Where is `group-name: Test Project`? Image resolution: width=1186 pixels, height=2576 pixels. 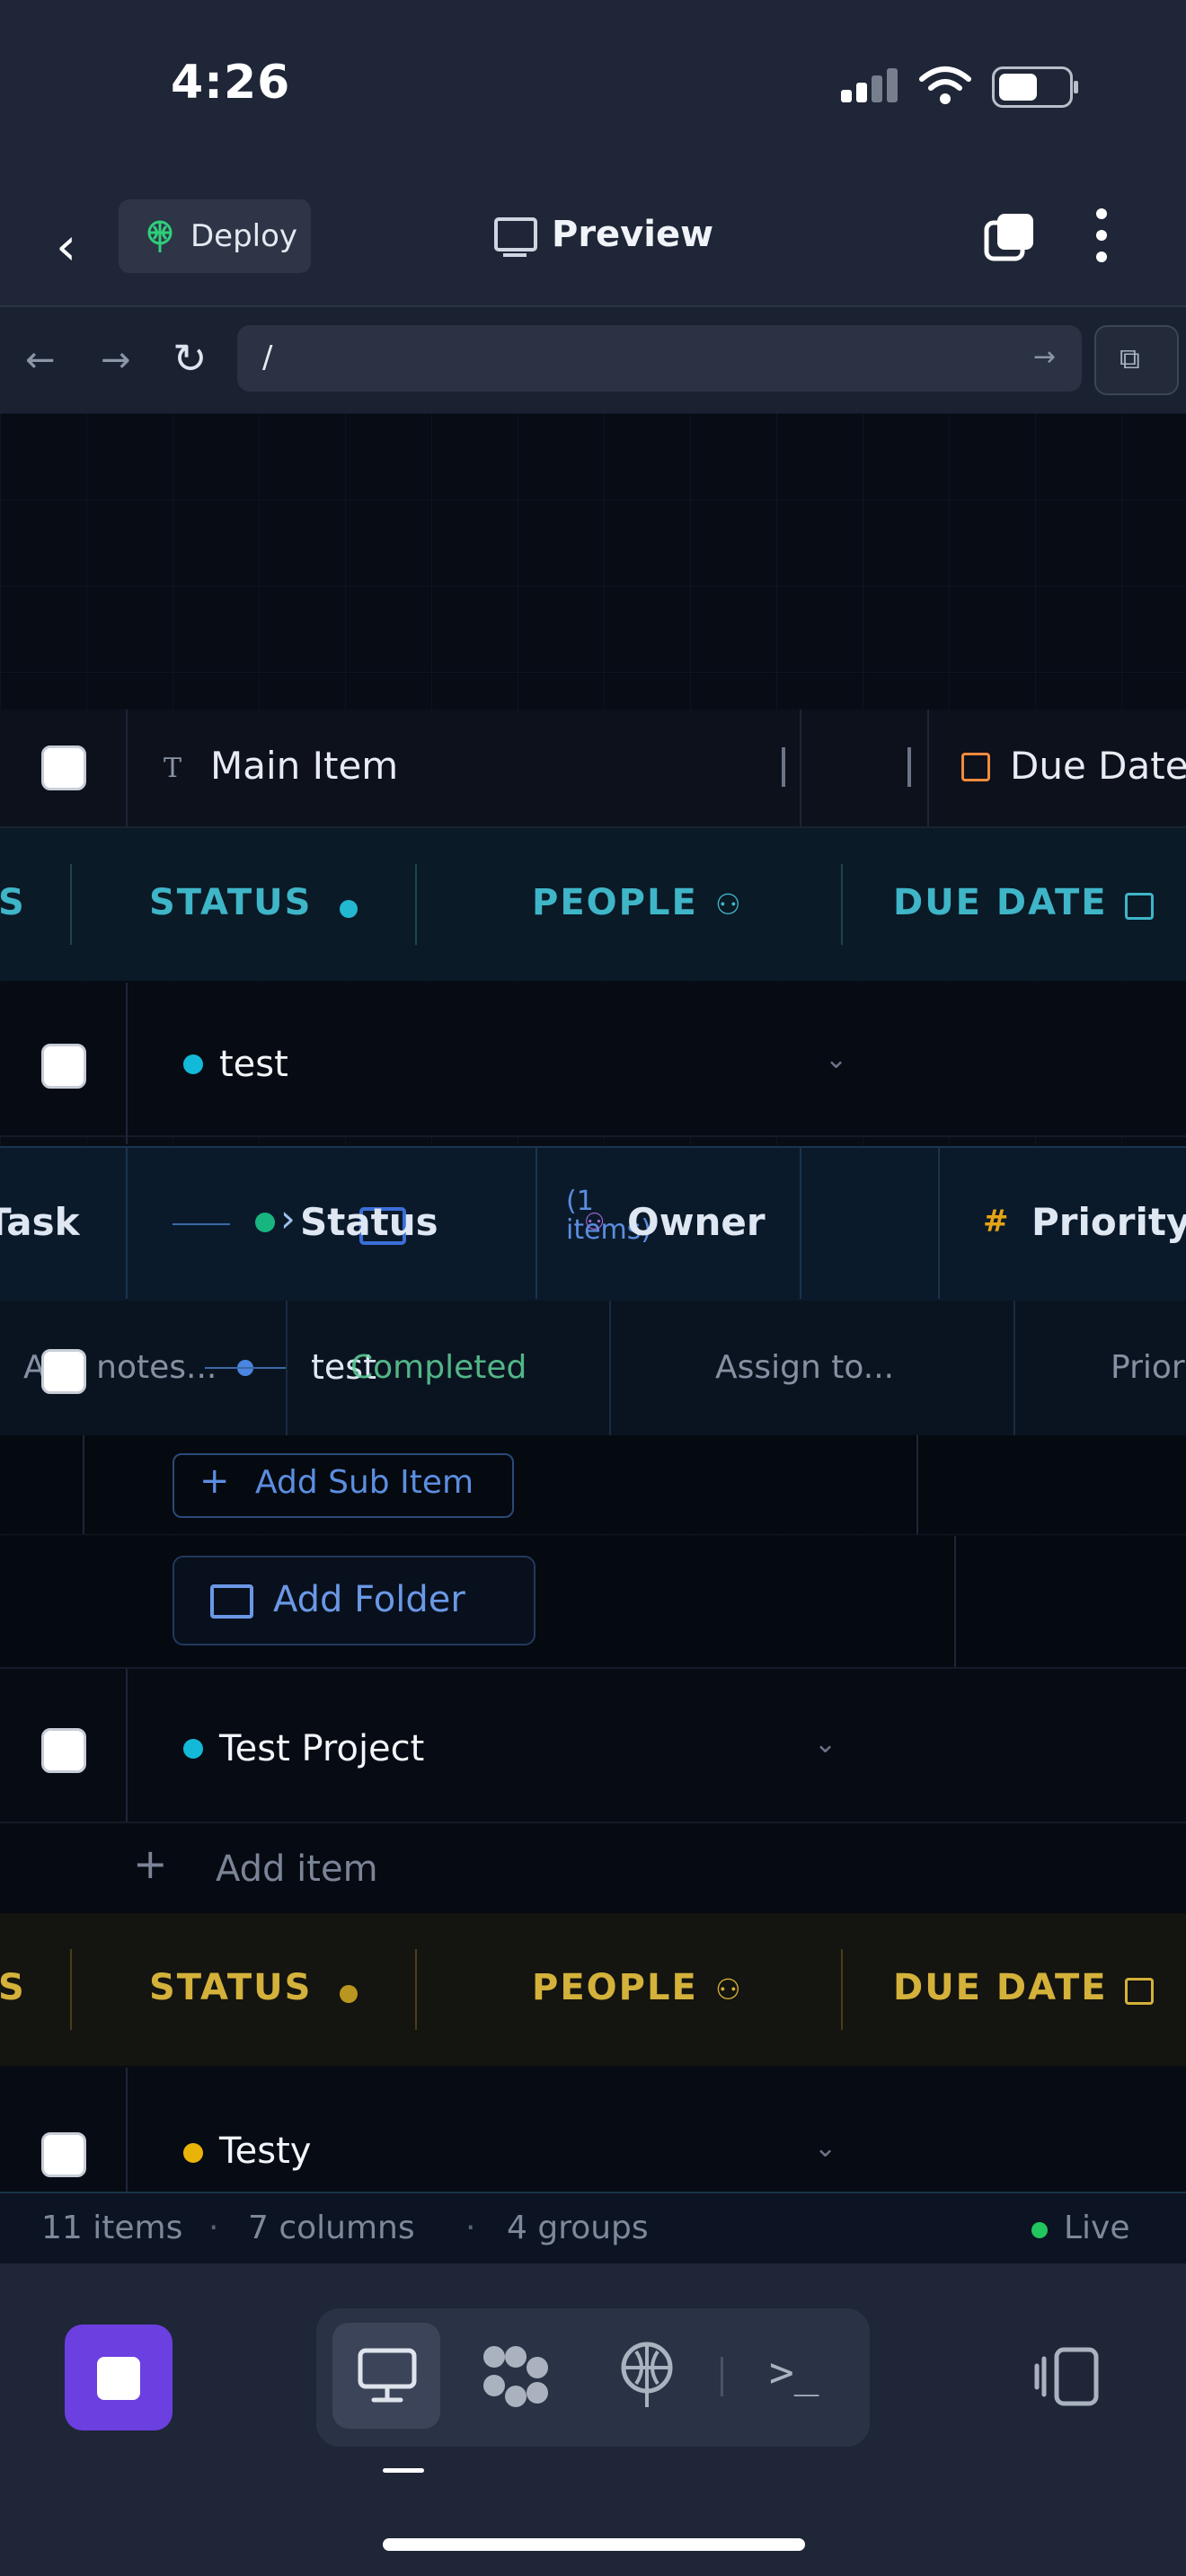 group-name: Test Project is located at coordinates (322, 1748).